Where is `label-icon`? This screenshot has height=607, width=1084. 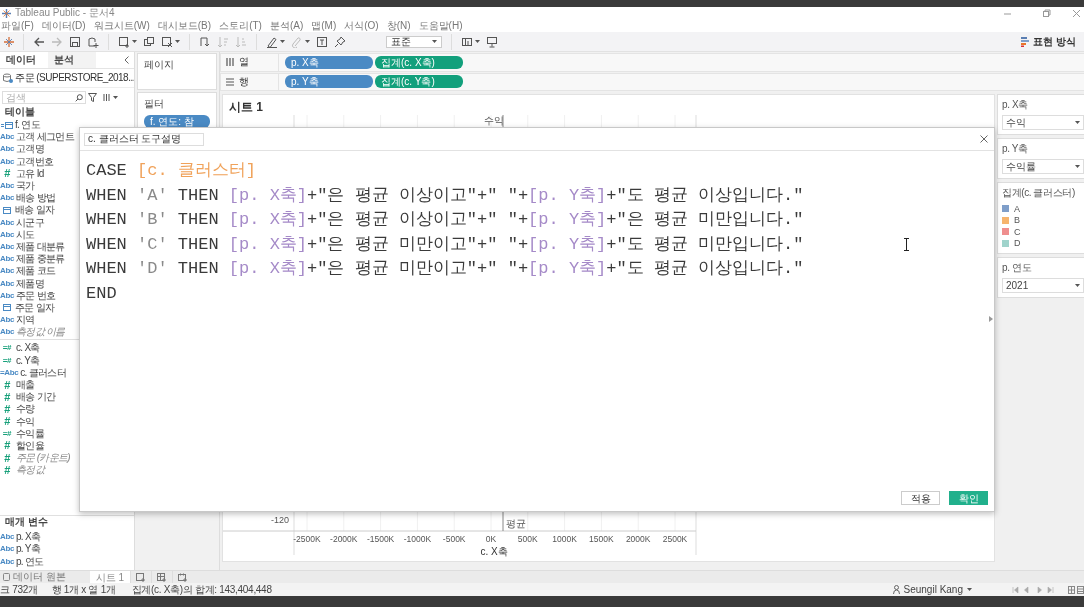 label-icon is located at coordinates (322, 41).